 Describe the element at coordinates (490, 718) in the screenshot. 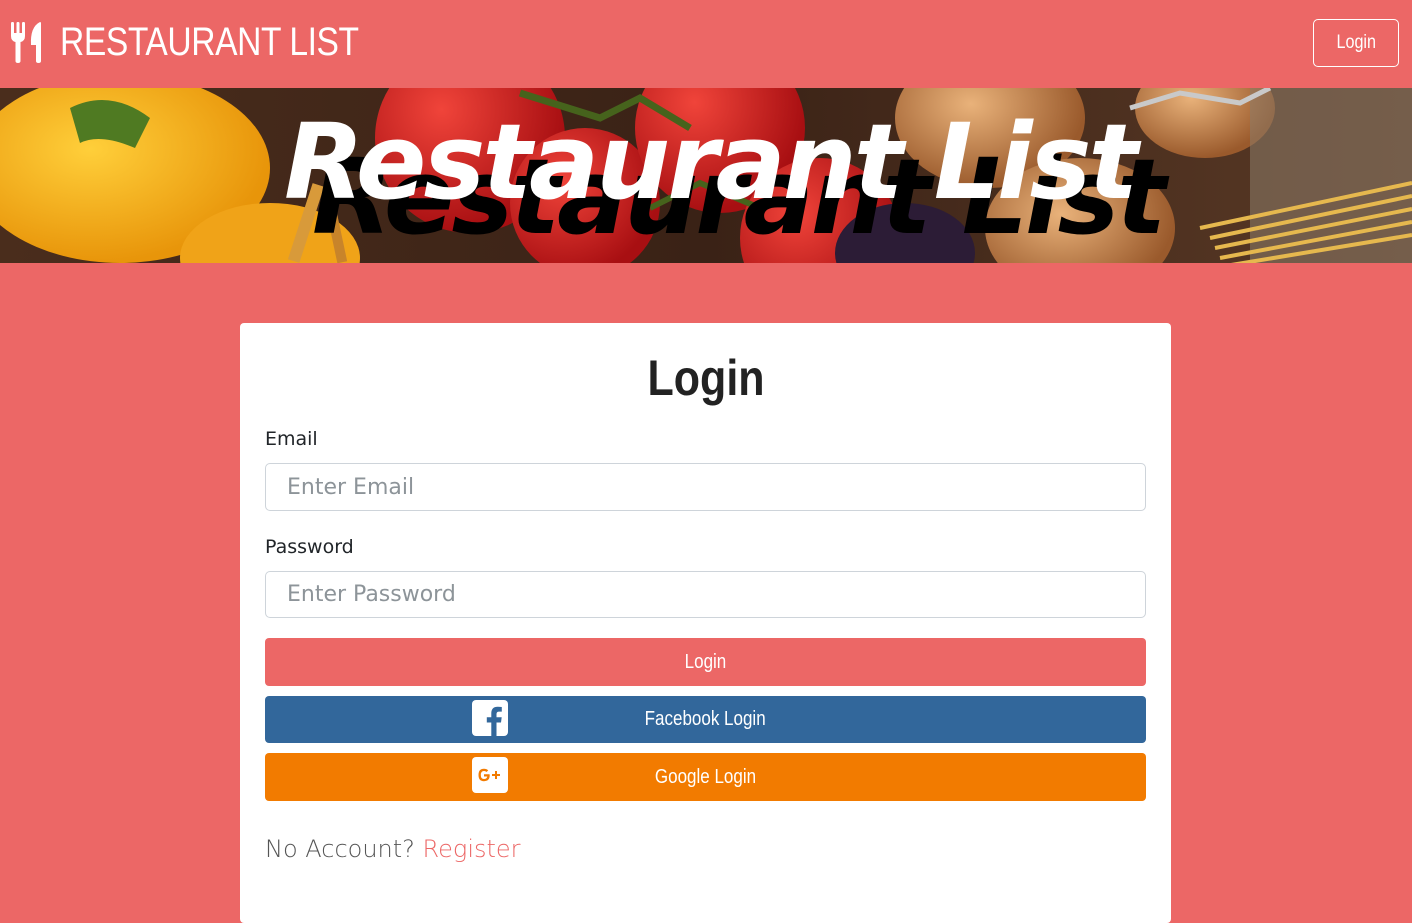

I see `facebook-icon` at that location.